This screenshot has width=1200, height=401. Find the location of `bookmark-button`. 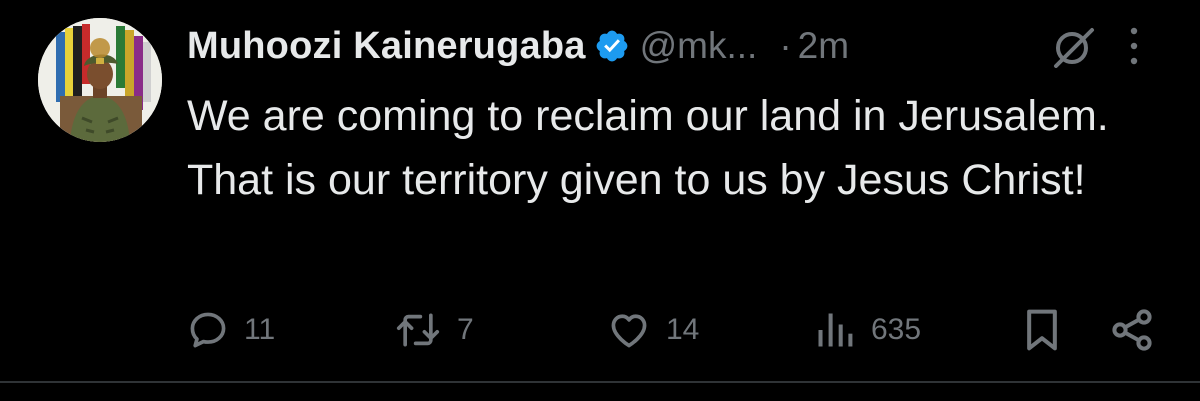

bookmark-button is located at coordinates (1042, 330).